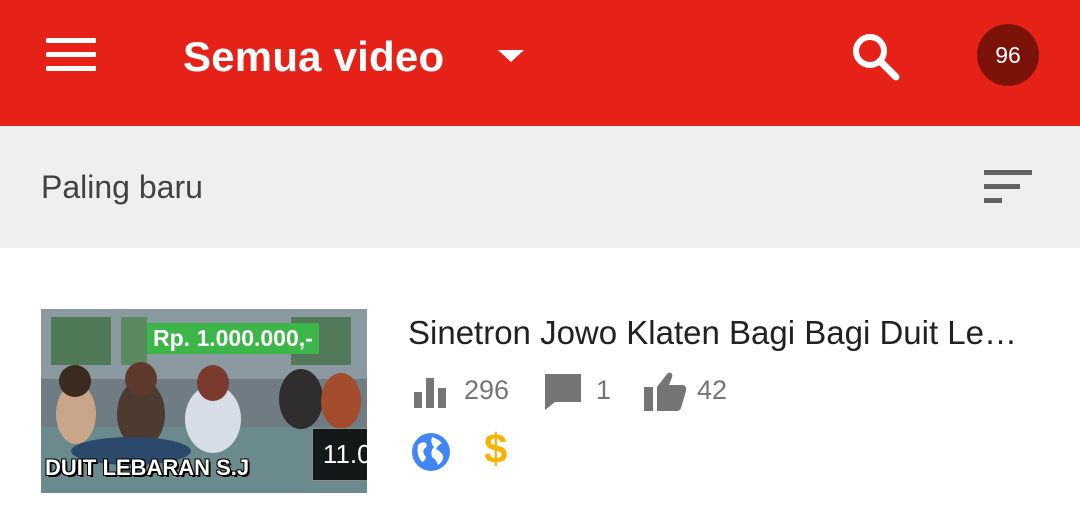  What do you see at coordinates (204, 401) in the screenshot?
I see `video-thumbnail: Rp. 1.000.000,- DUIT LEBARAN S.J 11.08` at bounding box center [204, 401].